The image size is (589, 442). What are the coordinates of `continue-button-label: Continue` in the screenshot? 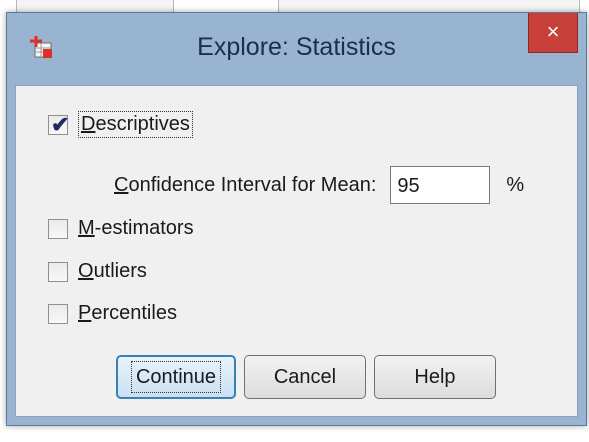 It's located at (176, 377).